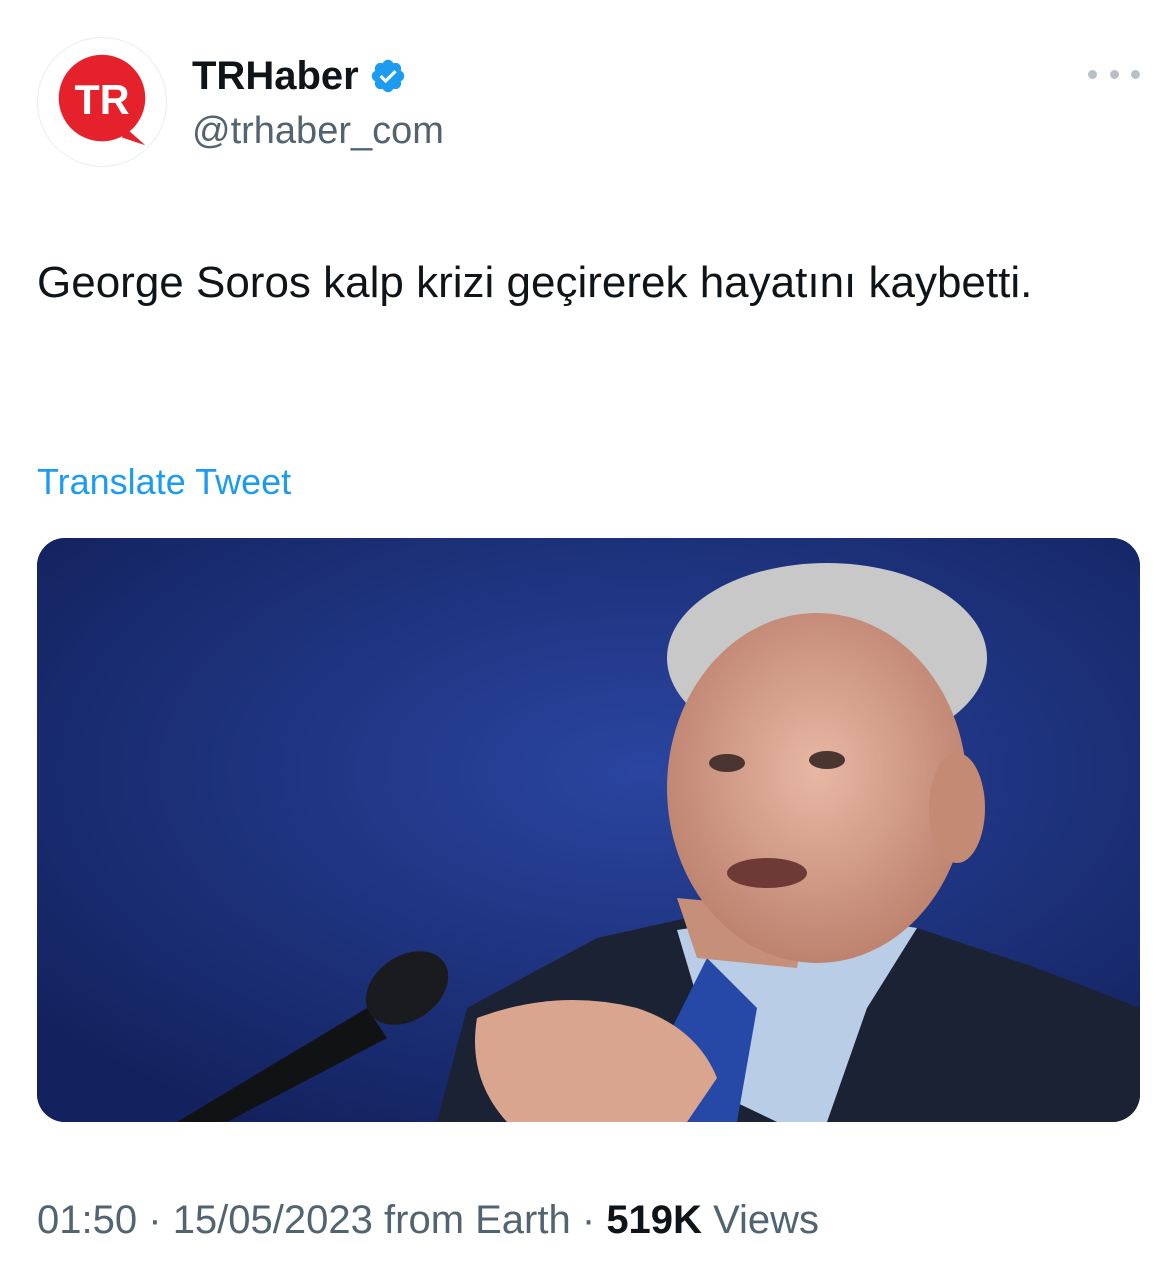 This screenshot has width=1176, height=1280. What do you see at coordinates (164, 482) in the screenshot?
I see `translate-tweet-link: Translate Tweet` at bounding box center [164, 482].